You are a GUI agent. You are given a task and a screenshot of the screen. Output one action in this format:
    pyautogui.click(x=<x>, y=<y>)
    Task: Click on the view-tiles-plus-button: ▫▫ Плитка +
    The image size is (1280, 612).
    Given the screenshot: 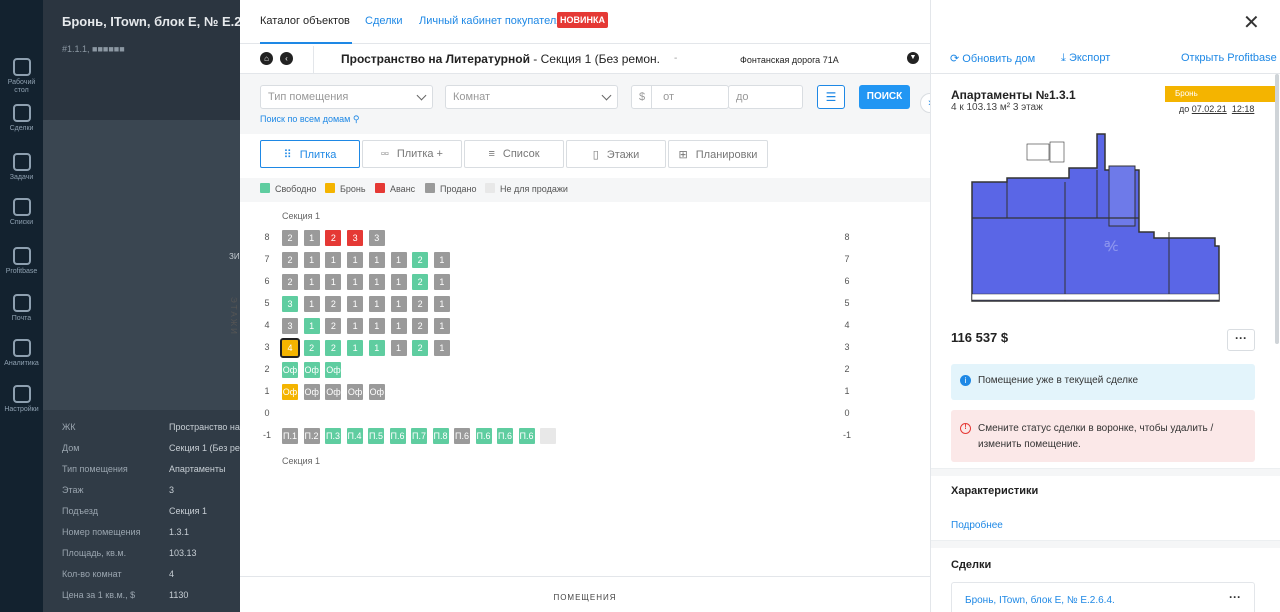 What is the action you would take?
    pyautogui.click(x=412, y=154)
    